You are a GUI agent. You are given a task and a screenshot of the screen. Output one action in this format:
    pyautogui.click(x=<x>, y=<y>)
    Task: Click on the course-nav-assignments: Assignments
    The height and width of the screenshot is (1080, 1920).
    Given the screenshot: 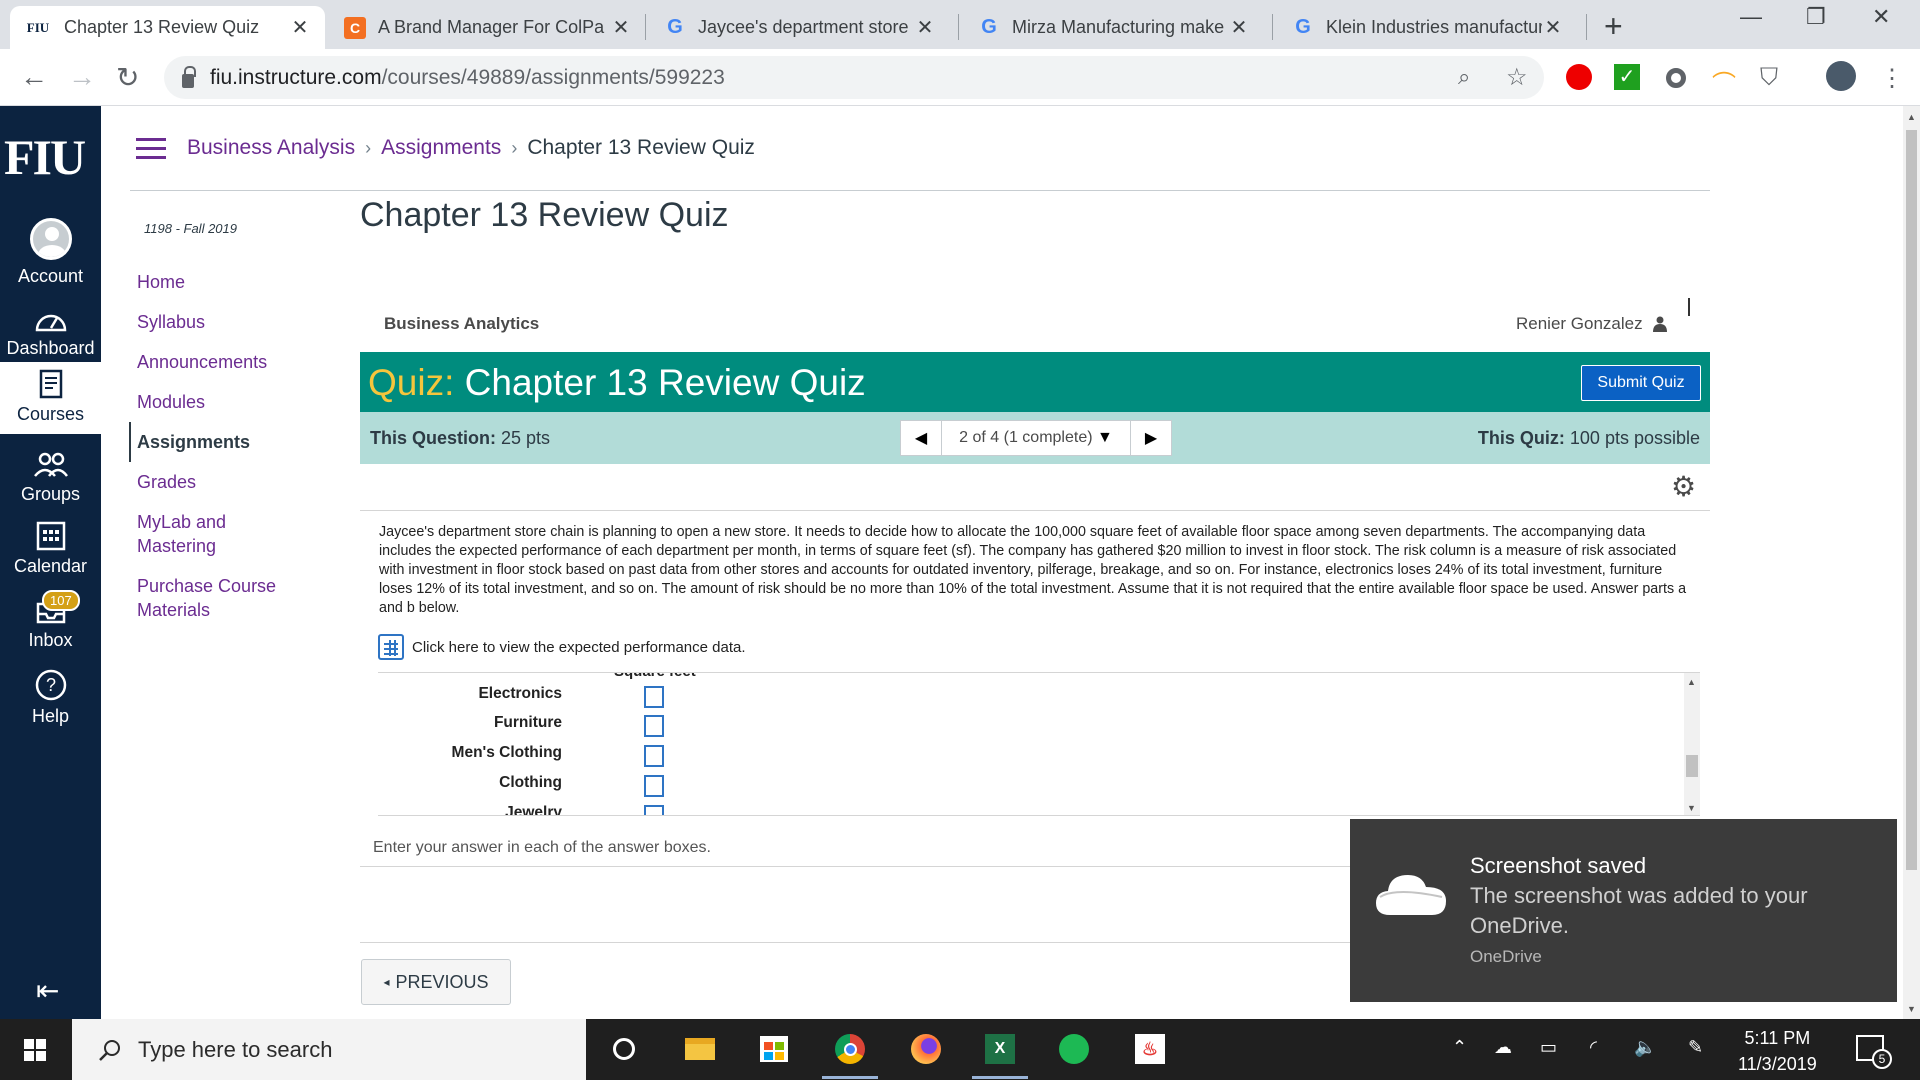 What is the action you would take?
    pyautogui.click(x=223, y=442)
    